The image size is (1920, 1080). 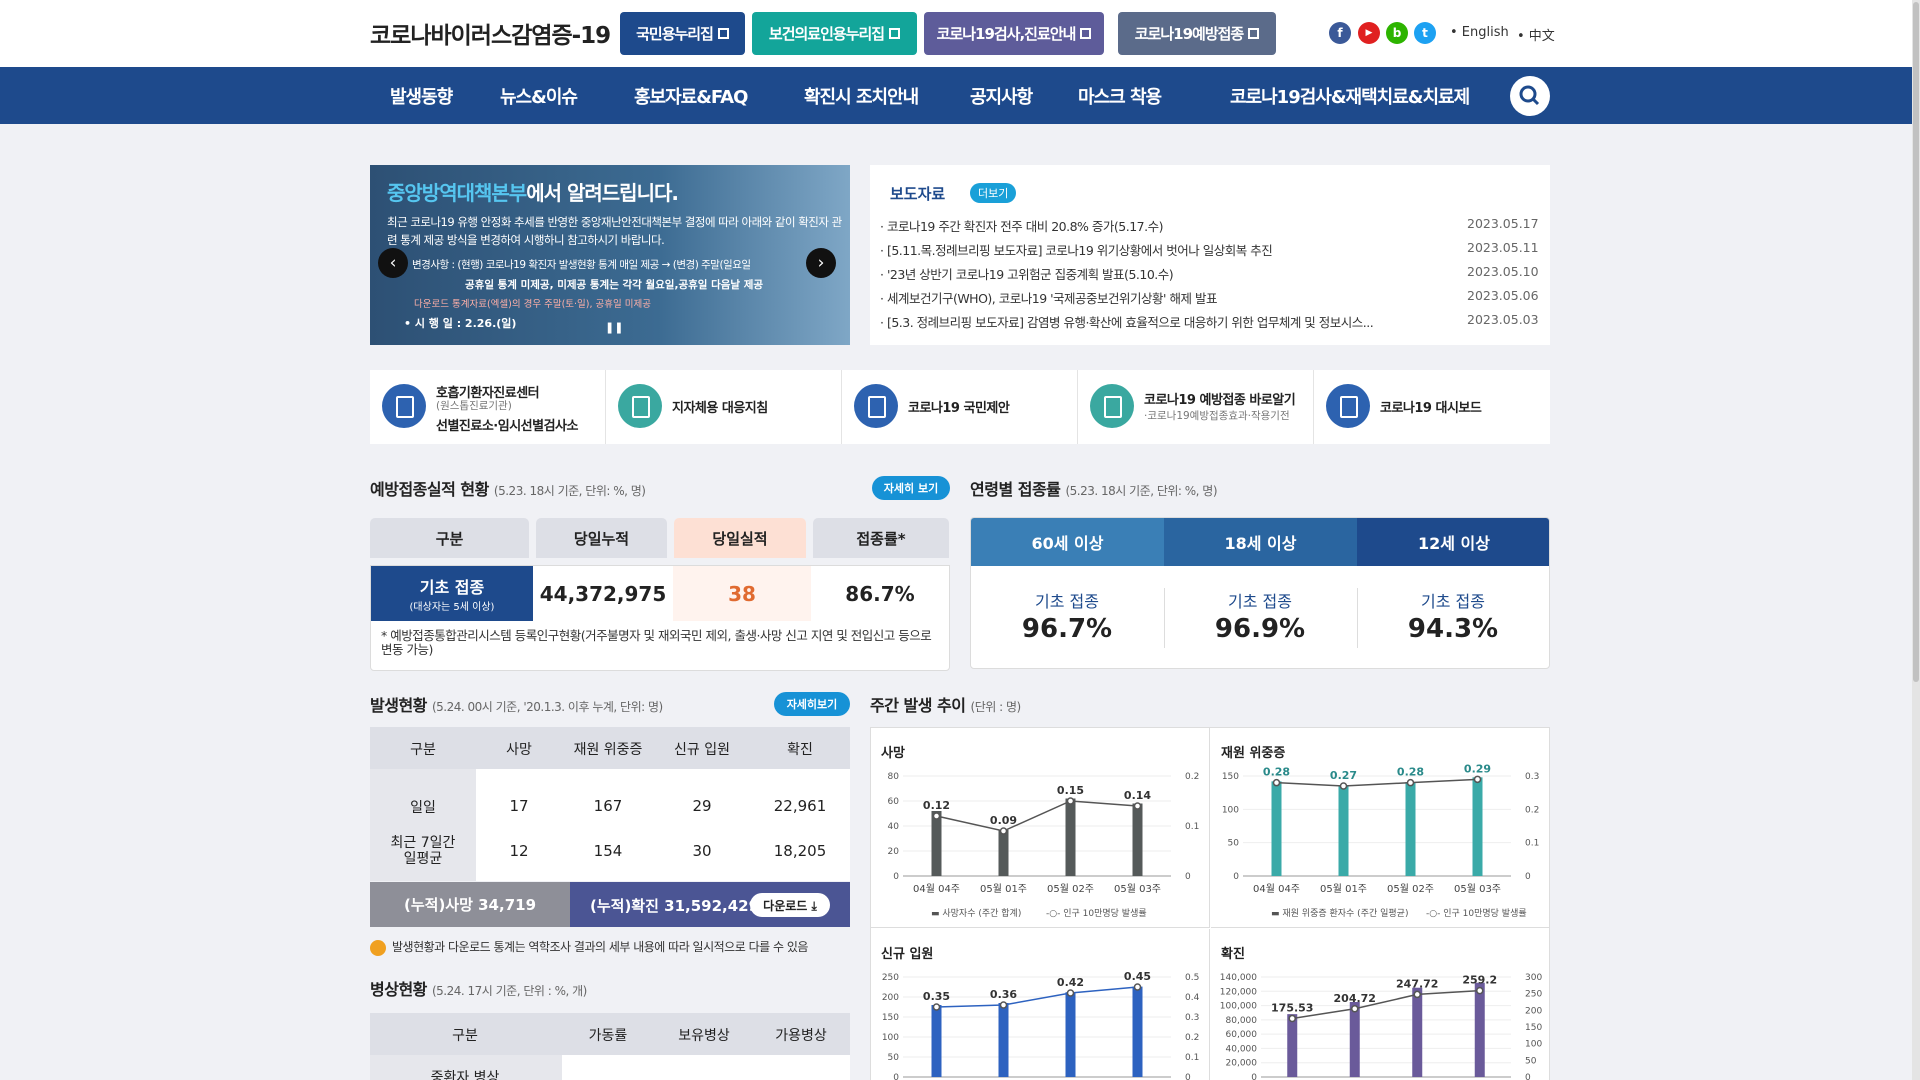 I want to click on quick-link-proposal: 코로나19 국민제안, so click(x=960, y=407).